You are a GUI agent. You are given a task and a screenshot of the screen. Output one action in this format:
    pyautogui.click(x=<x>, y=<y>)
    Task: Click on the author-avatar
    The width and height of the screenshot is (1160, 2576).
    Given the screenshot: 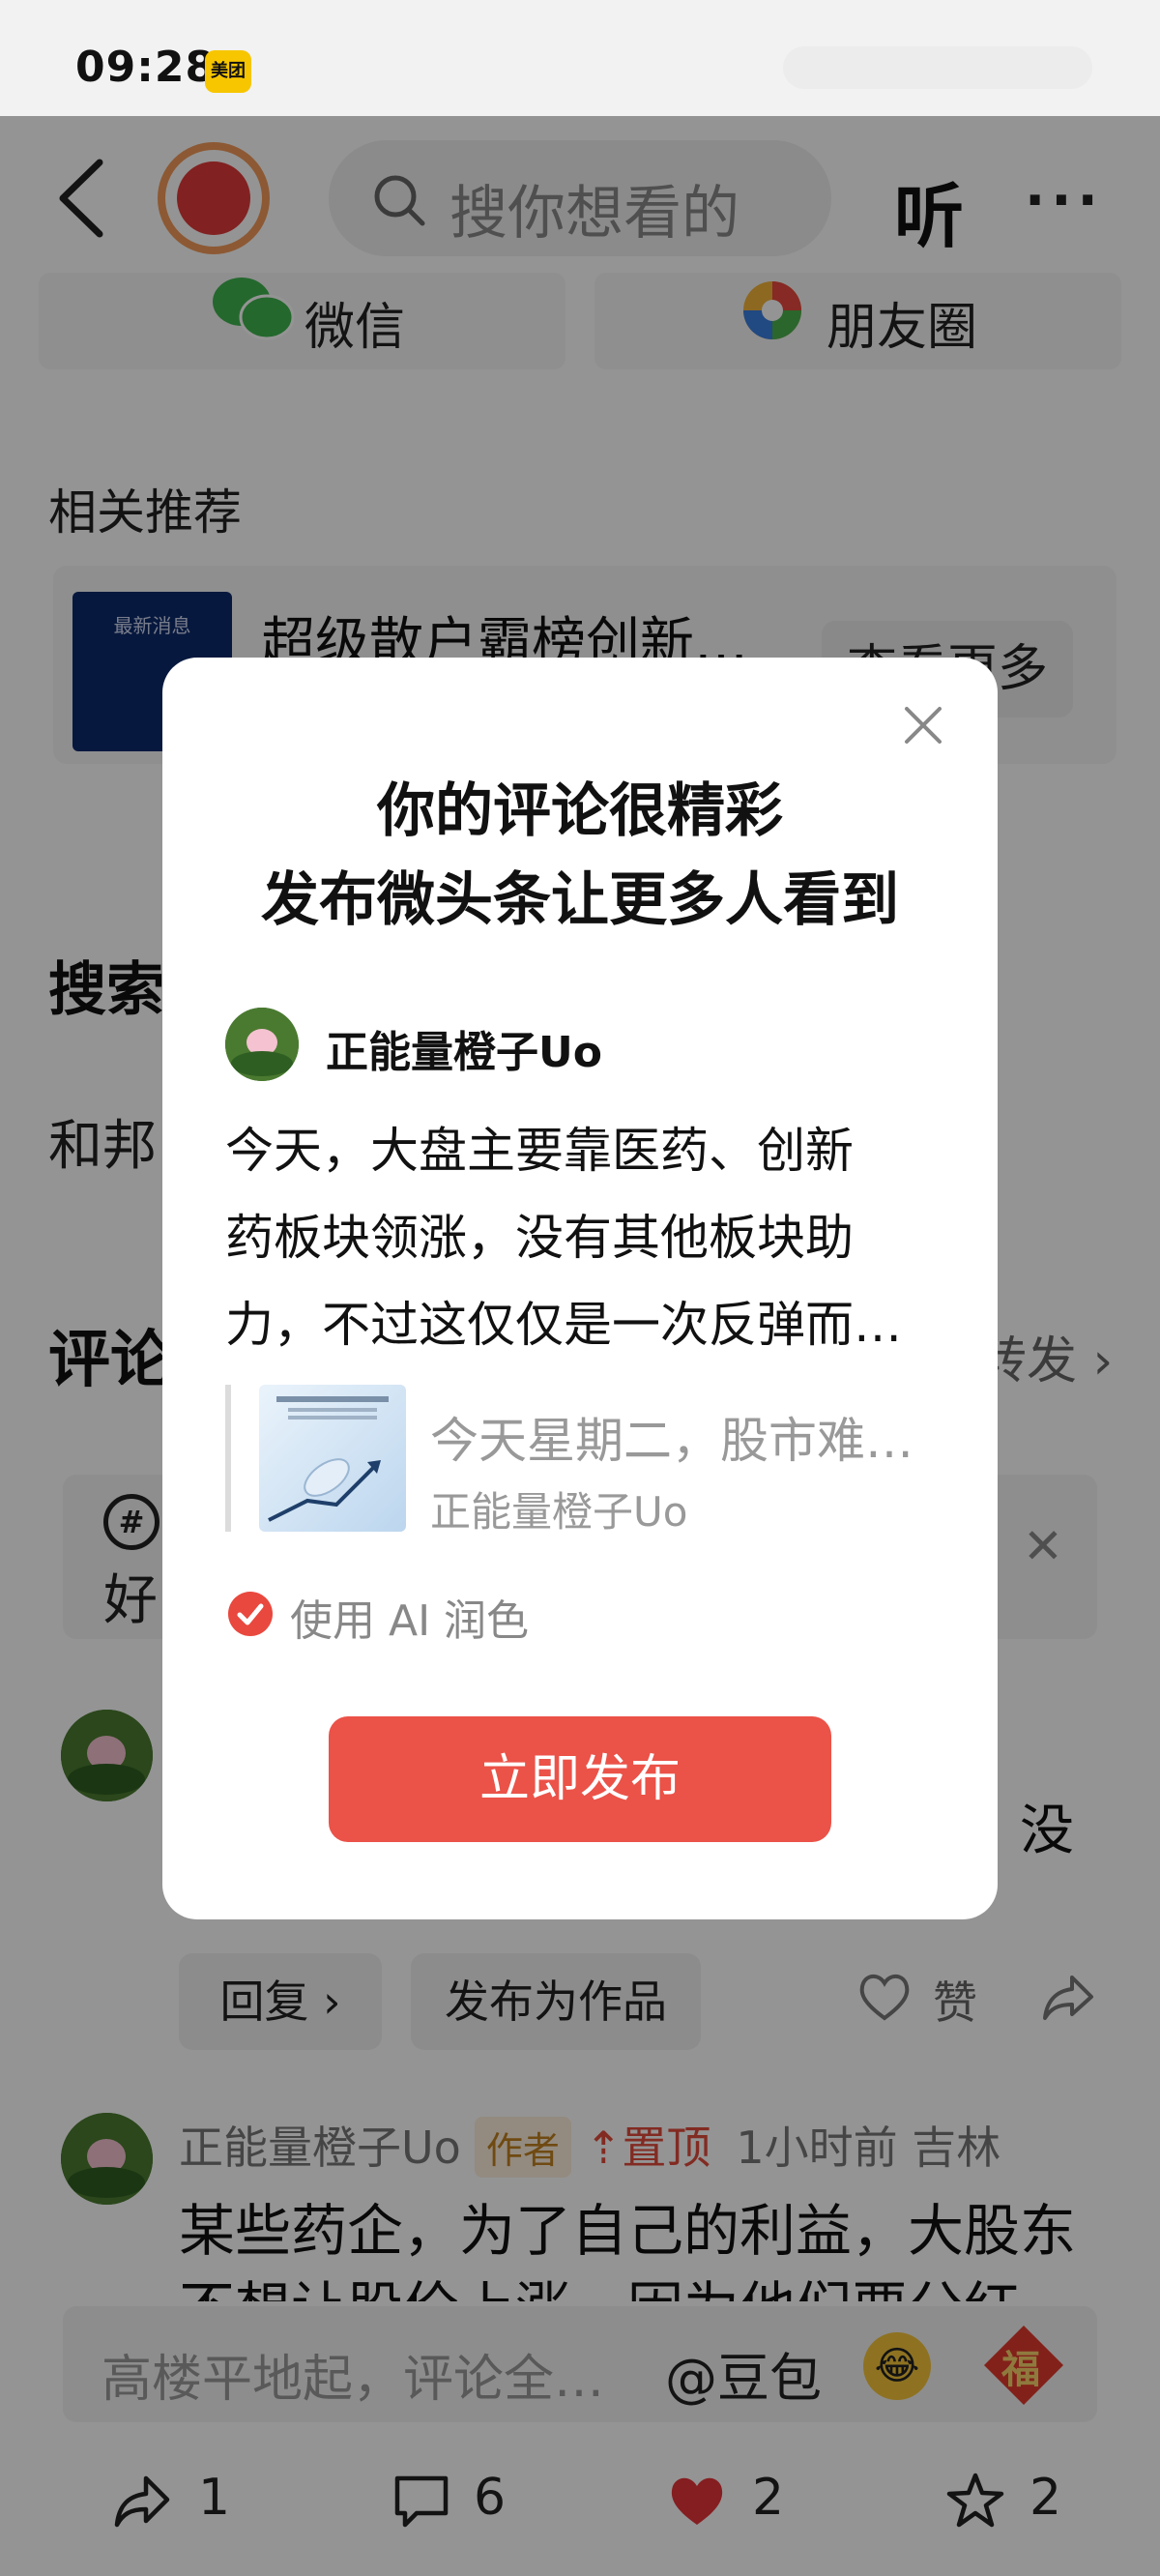 What is the action you would take?
    pyautogui.click(x=262, y=1044)
    